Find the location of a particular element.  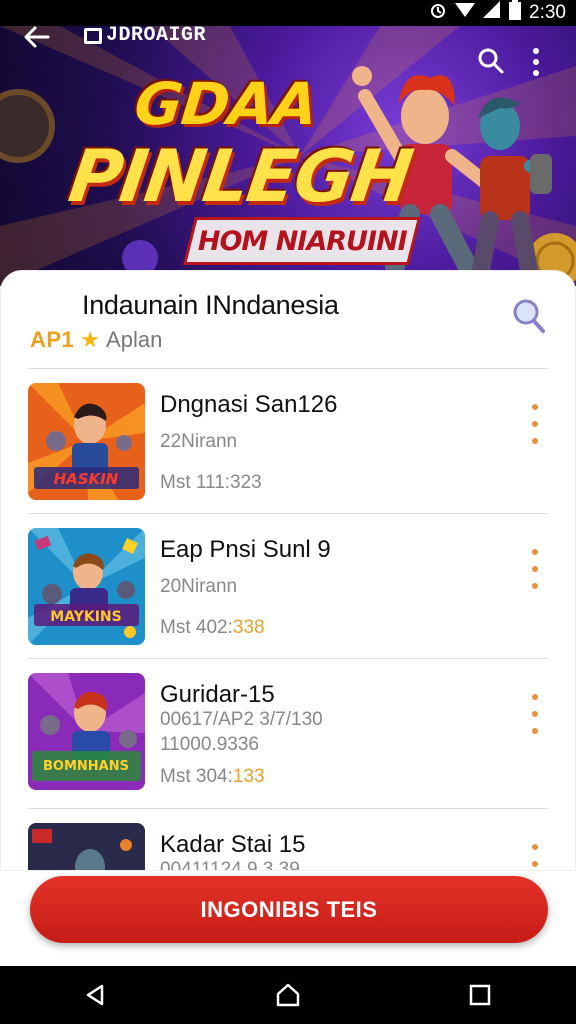

svg-text: BOMNHANS is located at coordinates (86, 766).